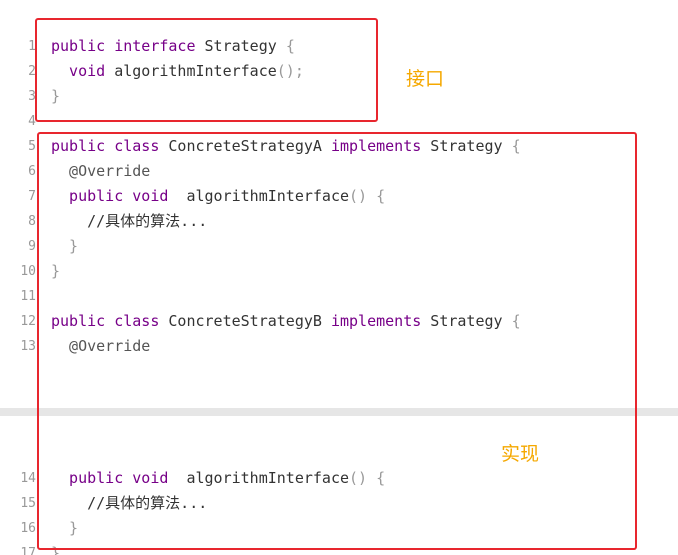 This screenshot has height=555, width=678. What do you see at coordinates (32, 121) in the screenshot?
I see `line-number: 4` at bounding box center [32, 121].